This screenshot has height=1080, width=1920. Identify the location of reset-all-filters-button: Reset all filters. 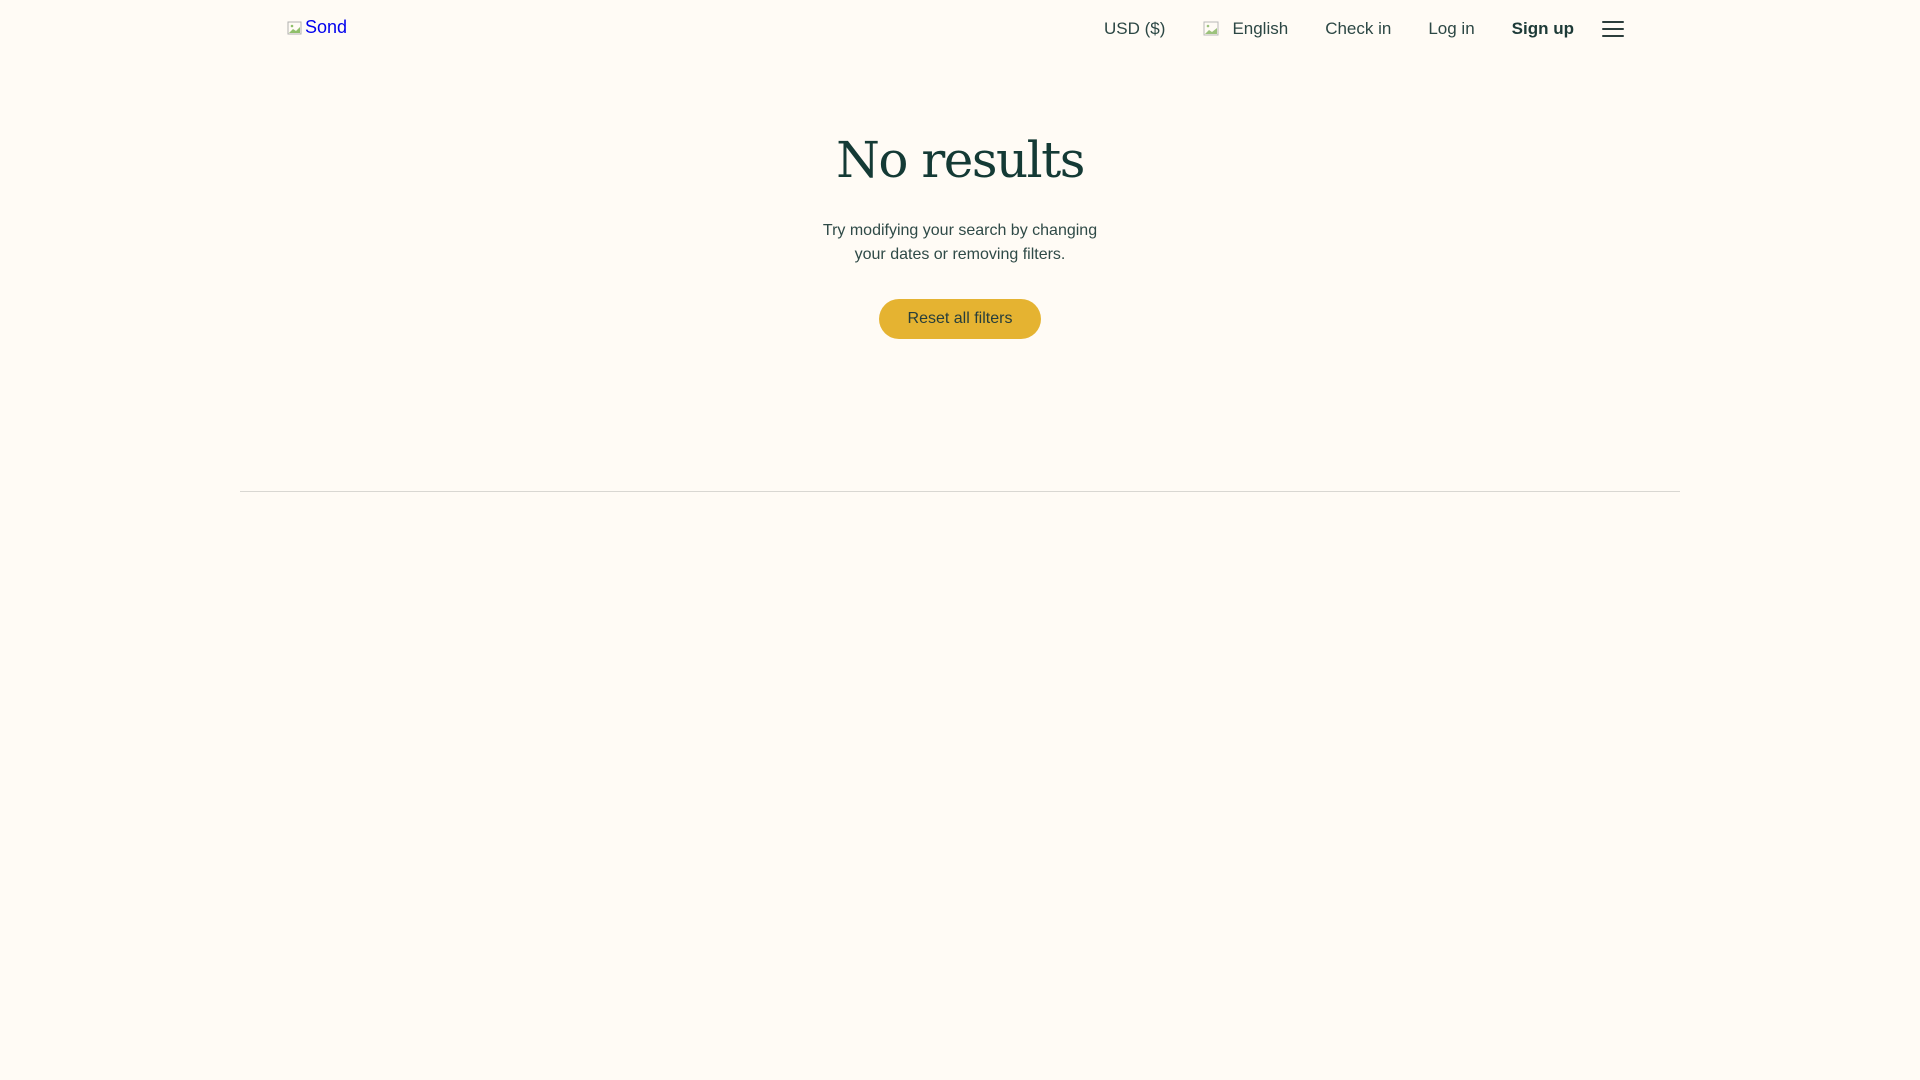
(960, 319).